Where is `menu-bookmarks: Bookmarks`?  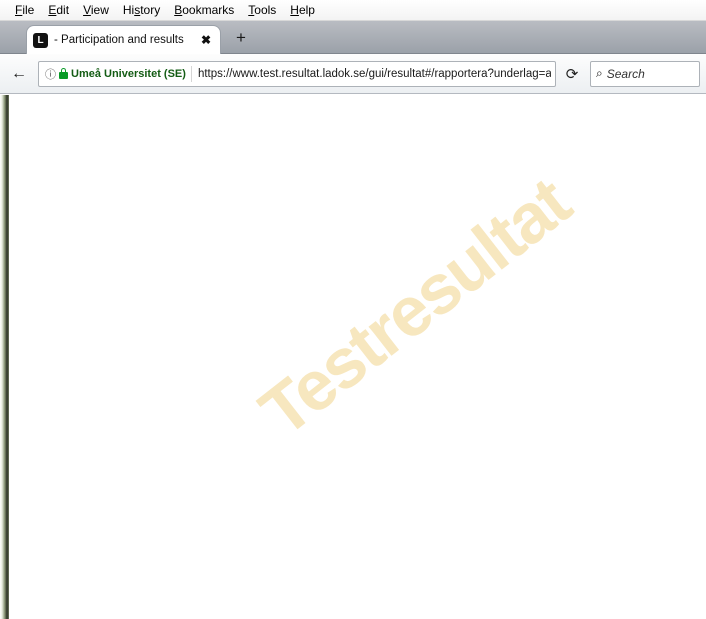
menu-bookmarks: Bookmarks is located at coordinates (204, 10).